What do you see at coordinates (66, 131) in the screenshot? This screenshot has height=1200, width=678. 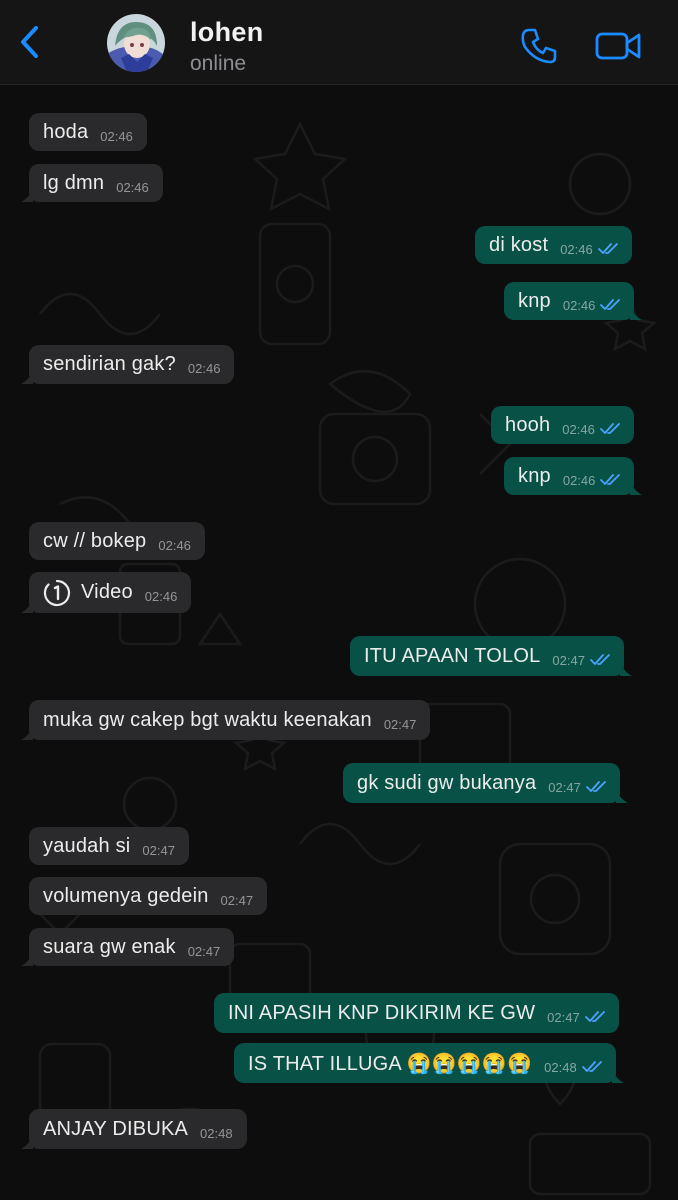 I see `message-text: hoda` at bounding box center [66, 131].